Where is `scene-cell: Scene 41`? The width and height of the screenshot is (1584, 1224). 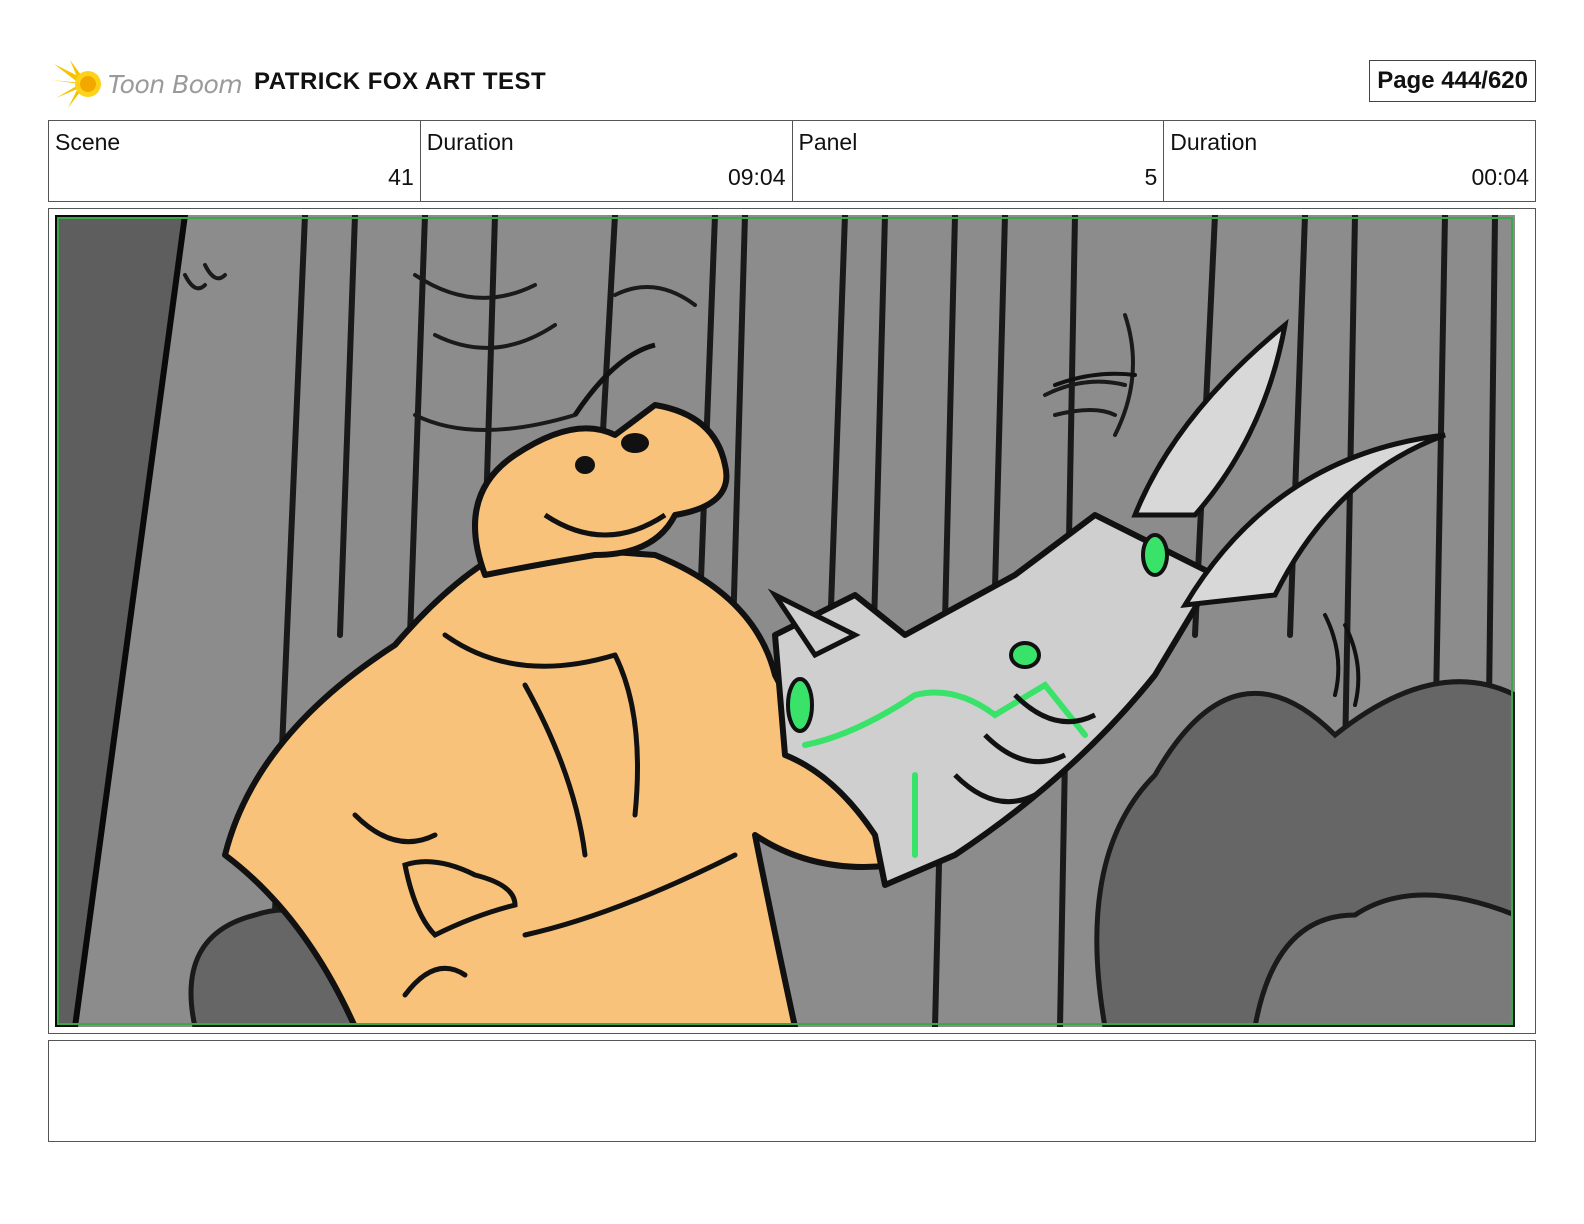 scene-cell: Scene 41 is located at coordinates (235, 161).